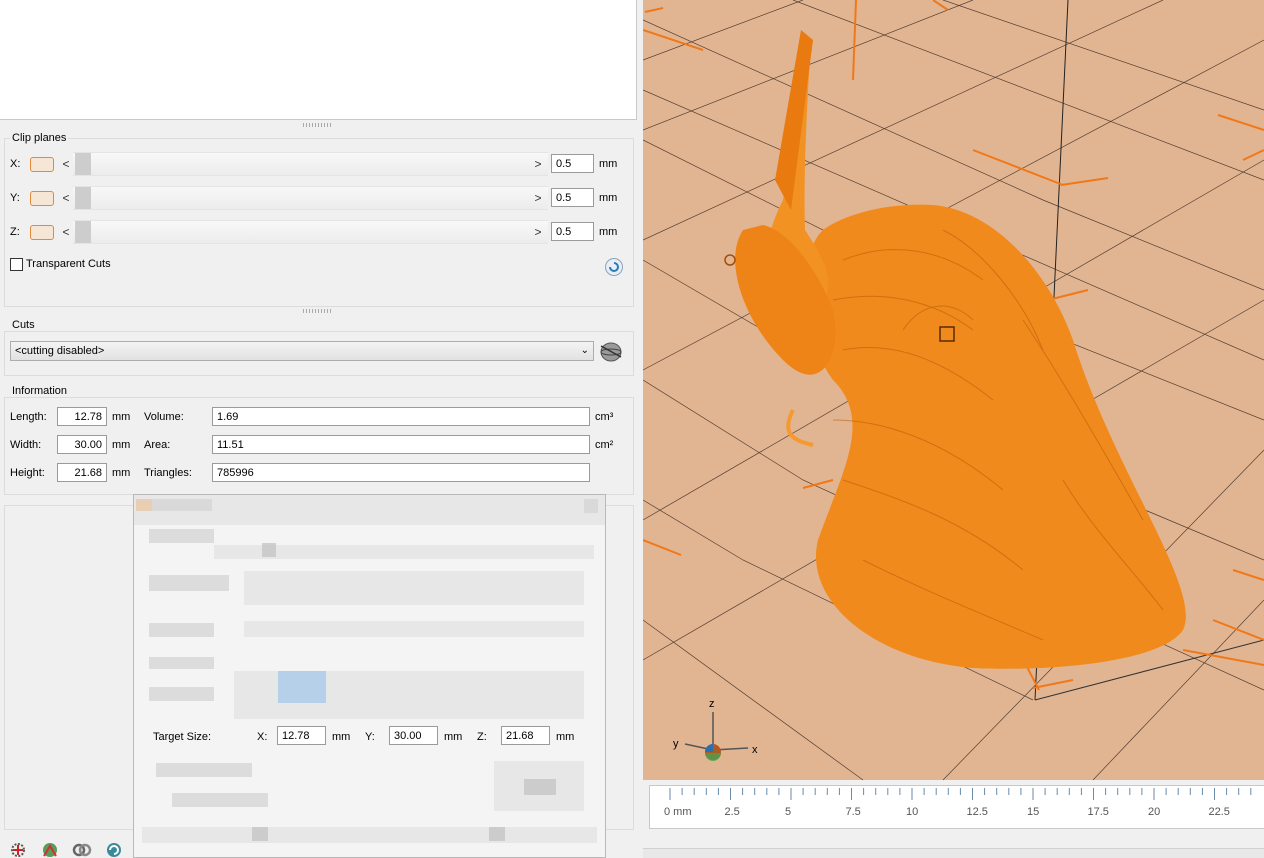 Image resolution: width=1264 pixels, height=858 pixels. I want to click on area-unit: cm², so click(604, 445).